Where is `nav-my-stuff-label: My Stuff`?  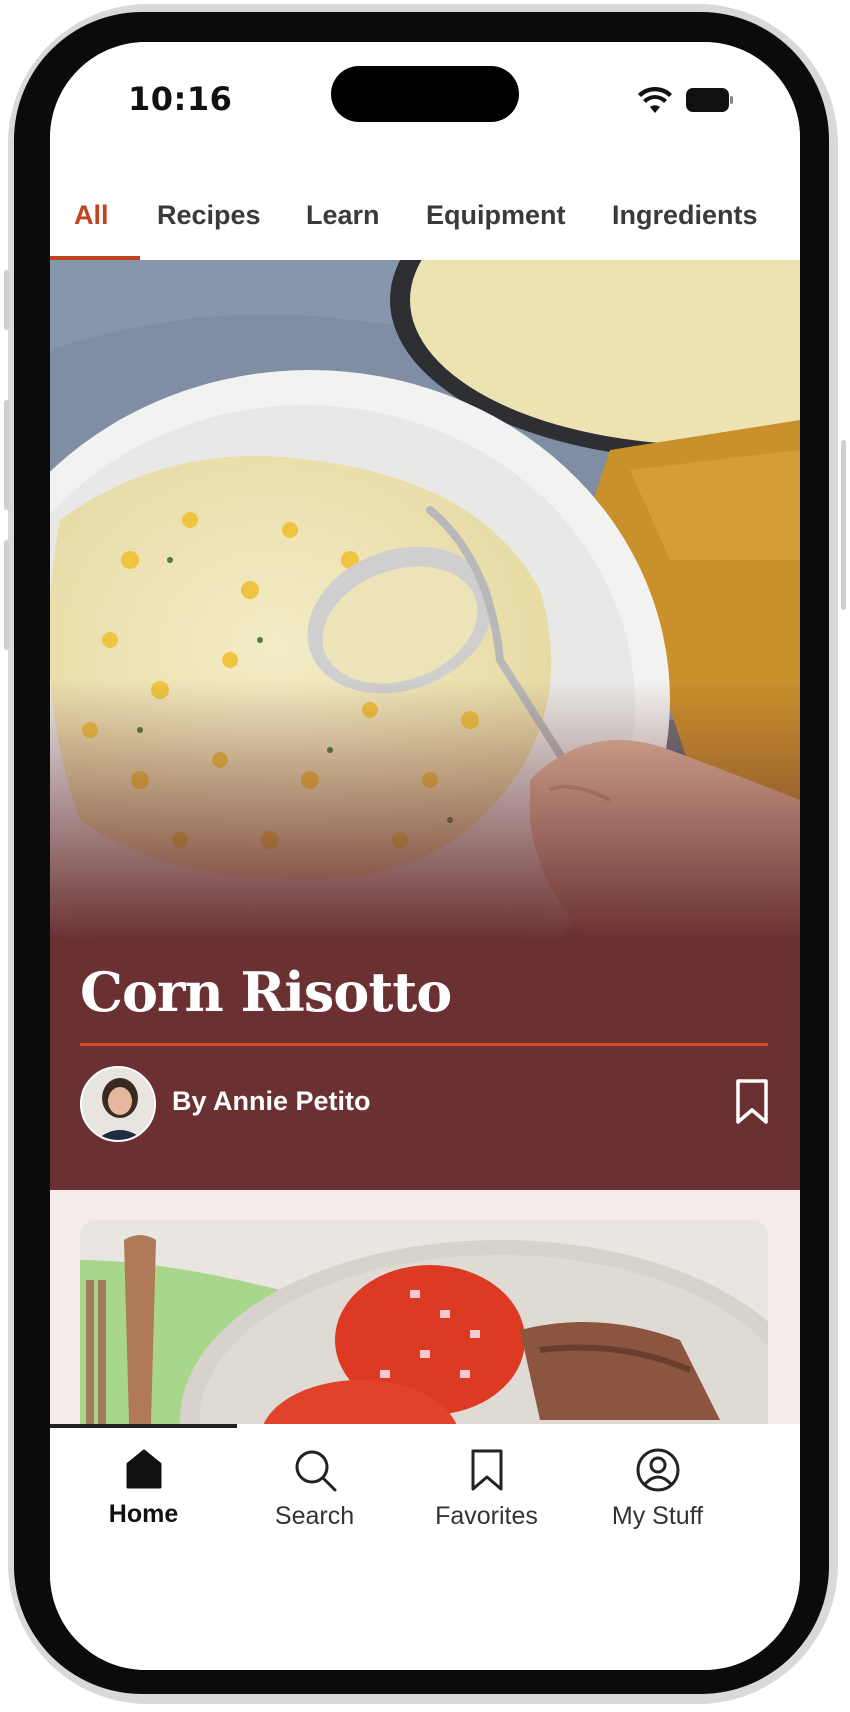
nav-my-stuff-label: My Stuff is located at coordinates (657, 1516).